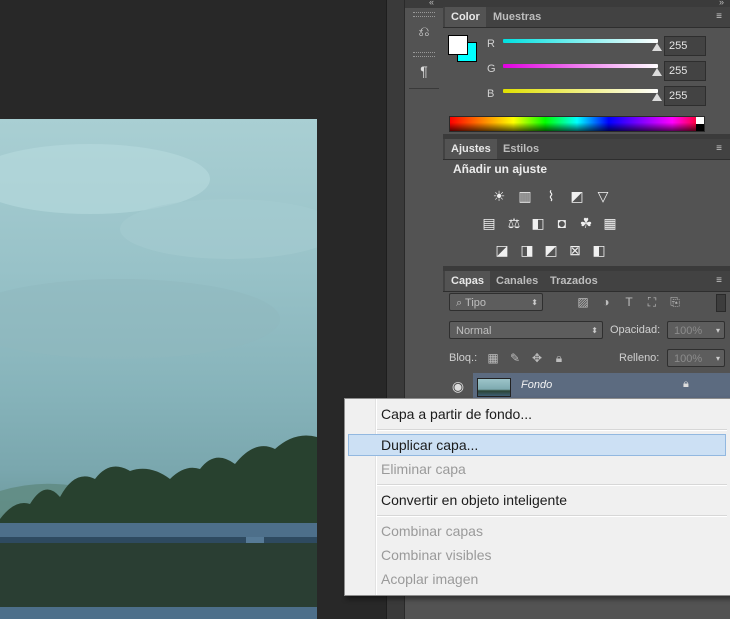 The height and width of the screenshot is (619, 730). What do you see at coordinates (652, 302) in the screenshot?
I see `shape-filter-icon: ⛶` at bounding box center [652, 302].